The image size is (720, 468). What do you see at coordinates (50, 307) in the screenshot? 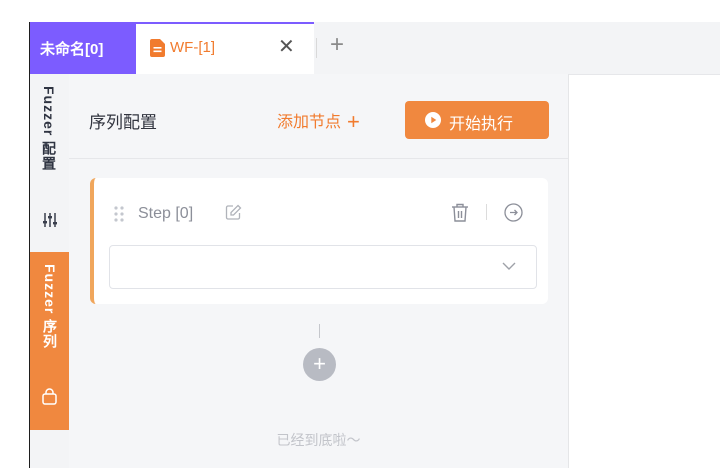
I see `side-tab-sequence-label: Fuzzer 序列` at bounding box center [50, 307].